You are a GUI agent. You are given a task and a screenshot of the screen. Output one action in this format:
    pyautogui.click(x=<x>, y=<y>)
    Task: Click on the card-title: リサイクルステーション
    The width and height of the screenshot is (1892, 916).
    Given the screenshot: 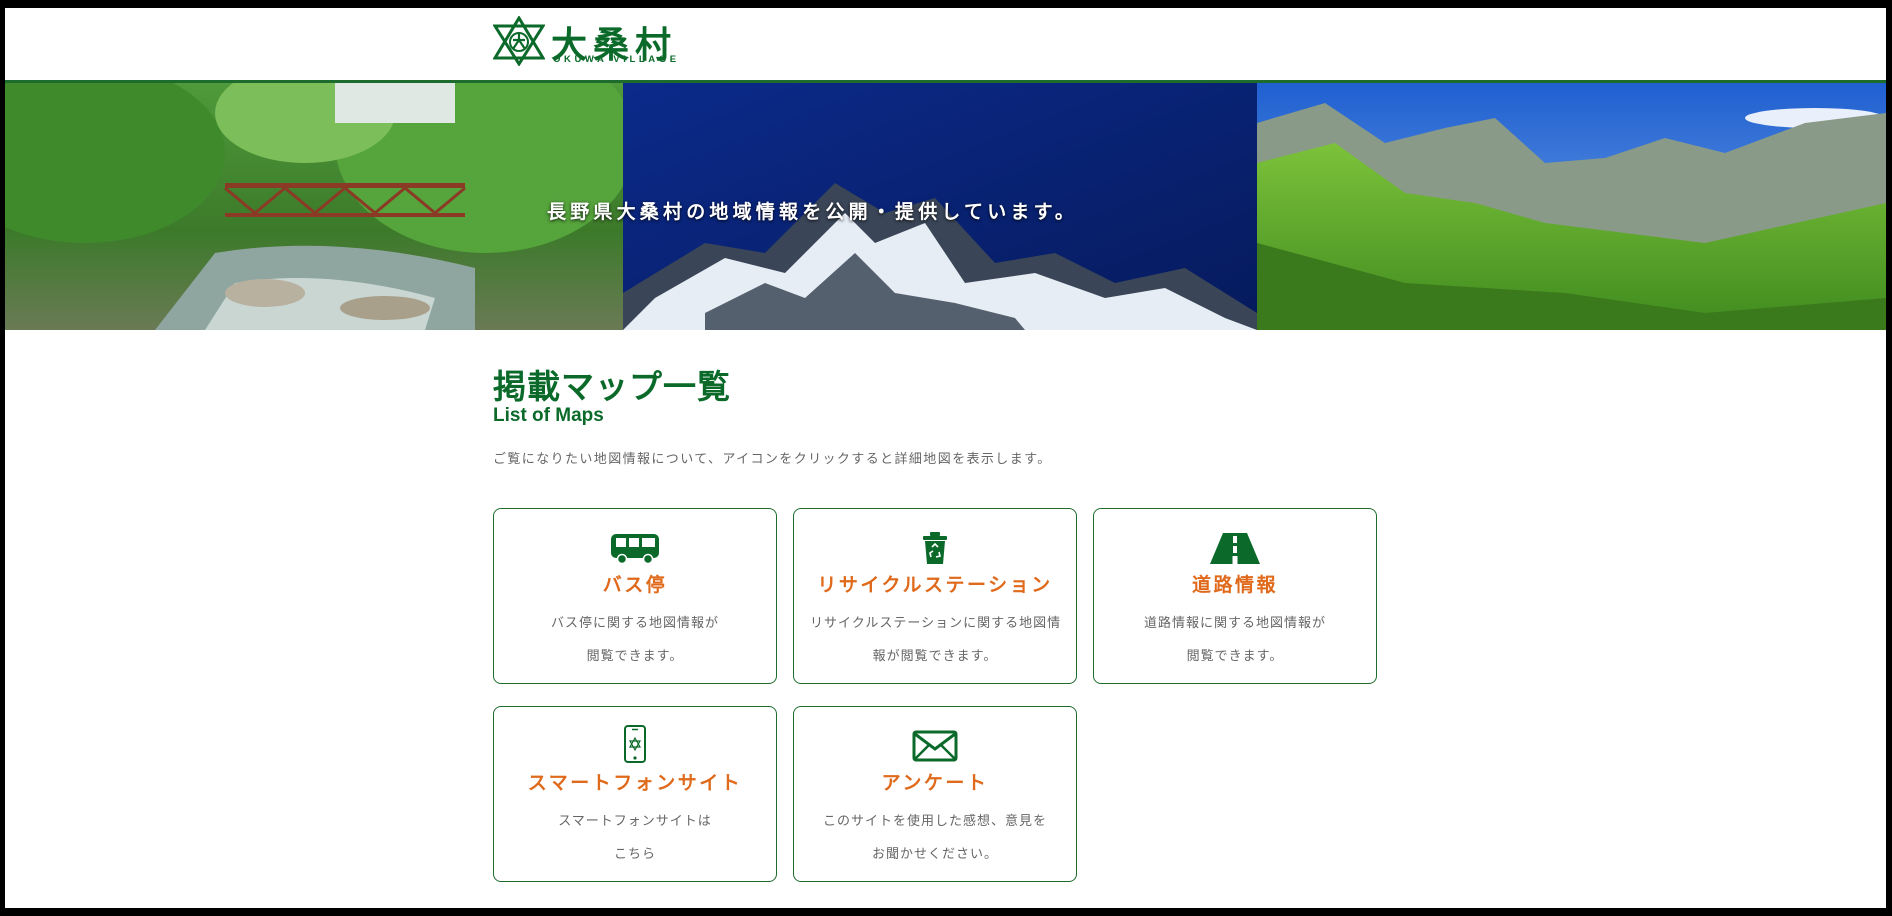 What is the action you would take?
    pyautogui.click(x=935, y=585)
    